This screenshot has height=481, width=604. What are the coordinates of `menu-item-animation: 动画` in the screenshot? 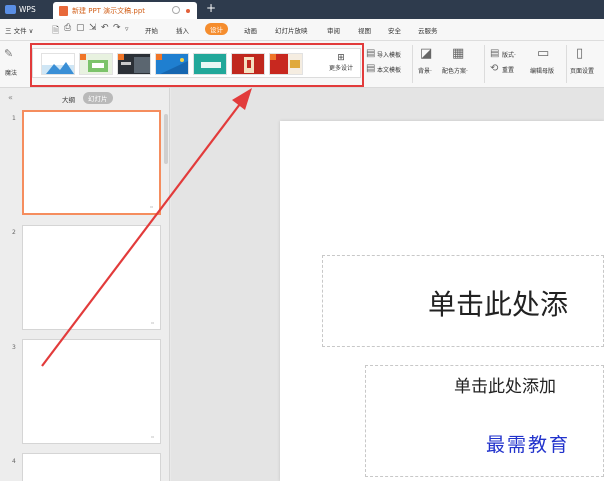 It's located at (250, 30).